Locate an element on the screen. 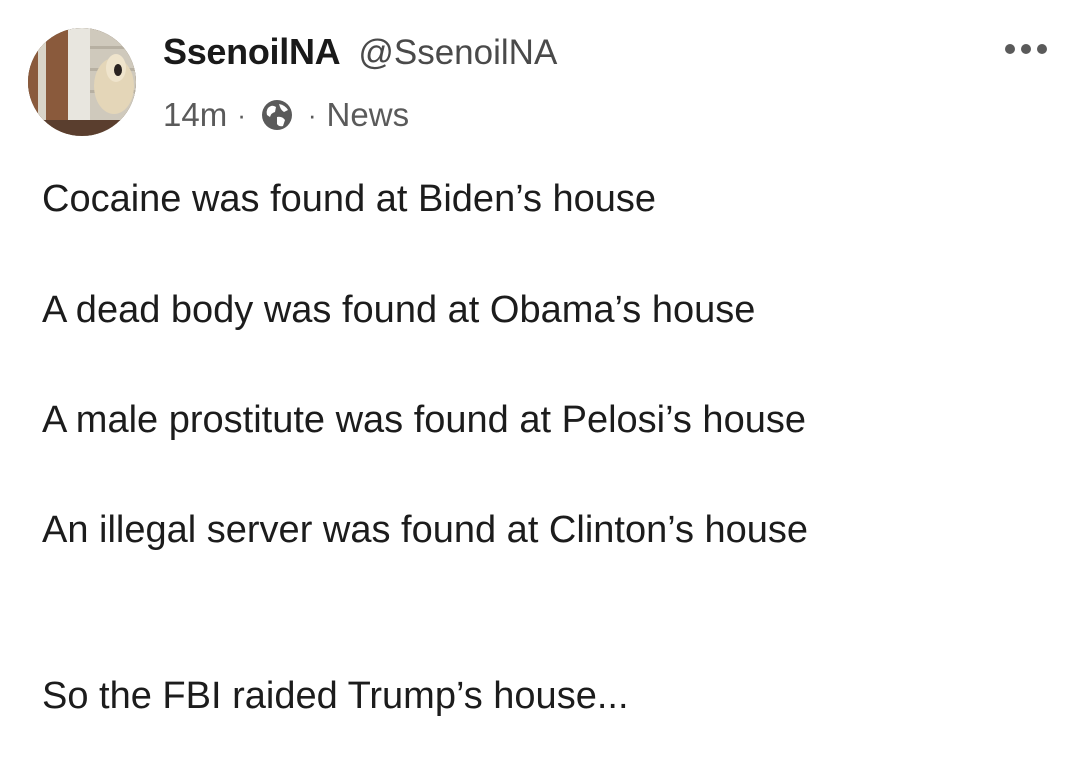 This screenshot has width=1073, height=762. post-body-line: A dead body was found at Obama’s house is located at coordinates (399, 310).